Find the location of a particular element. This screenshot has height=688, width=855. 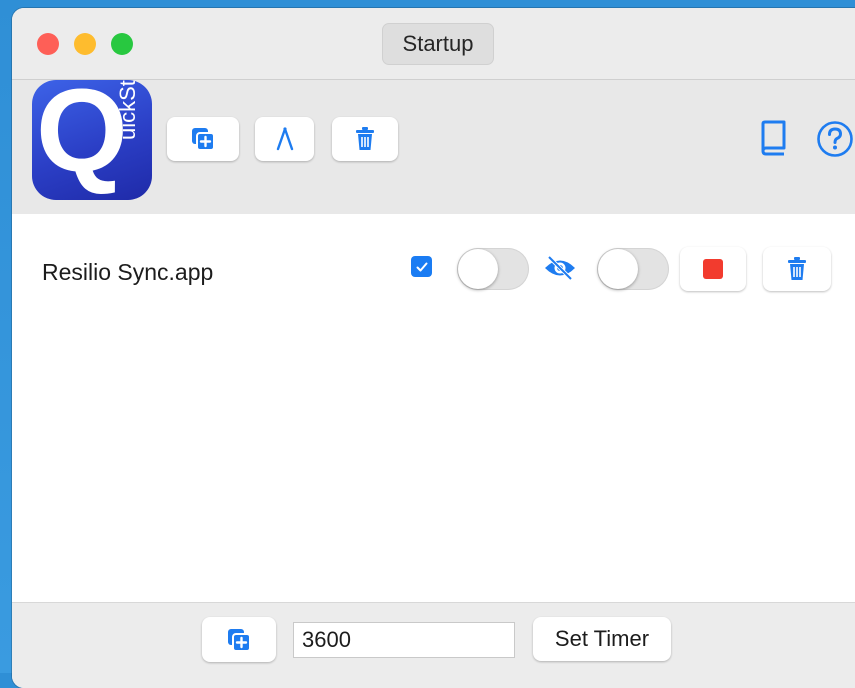

remove-item-button is located at coordinates (797, 269).